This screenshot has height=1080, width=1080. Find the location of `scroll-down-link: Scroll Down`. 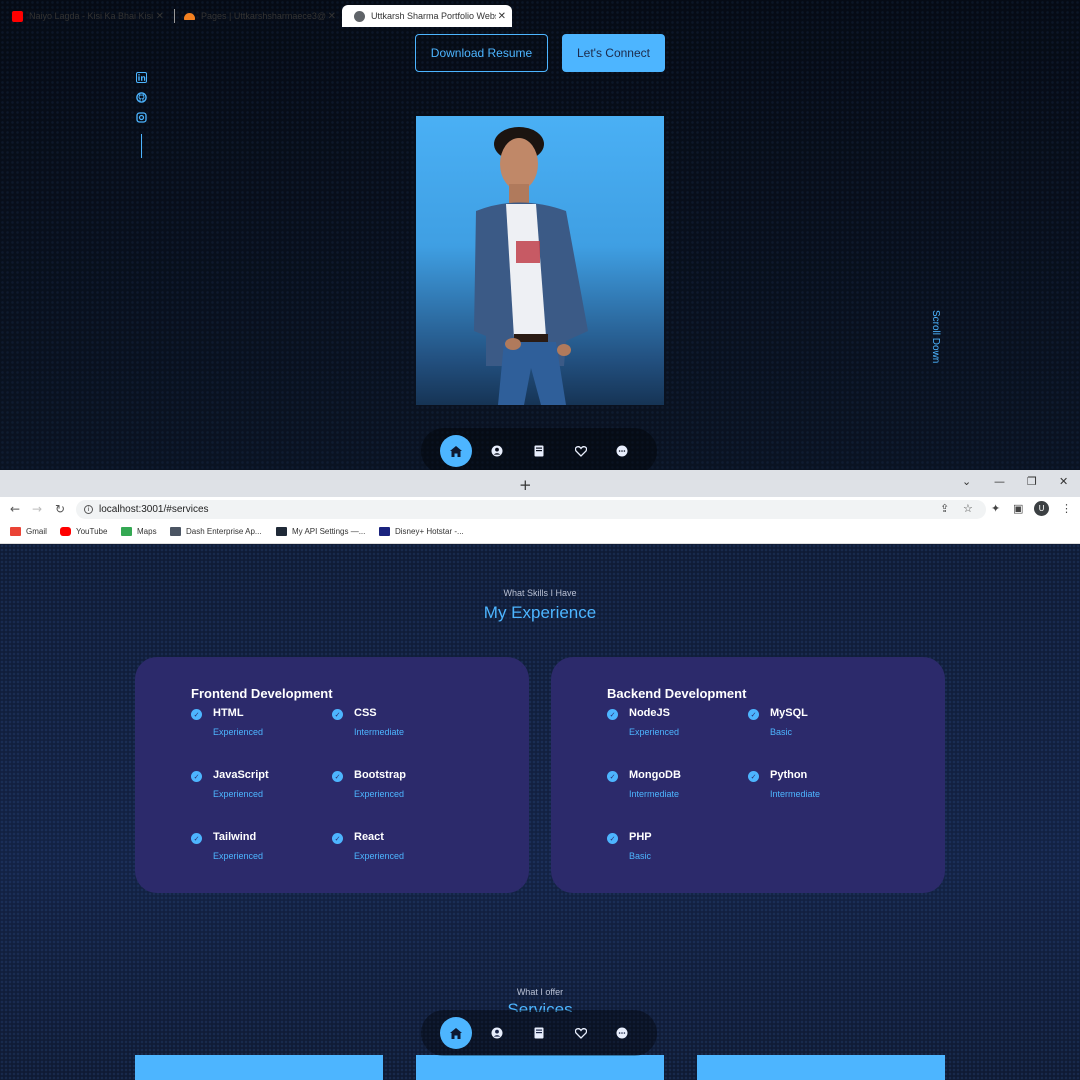

scroll-down-link: Scroll Down is located at coordinates (935, 336).